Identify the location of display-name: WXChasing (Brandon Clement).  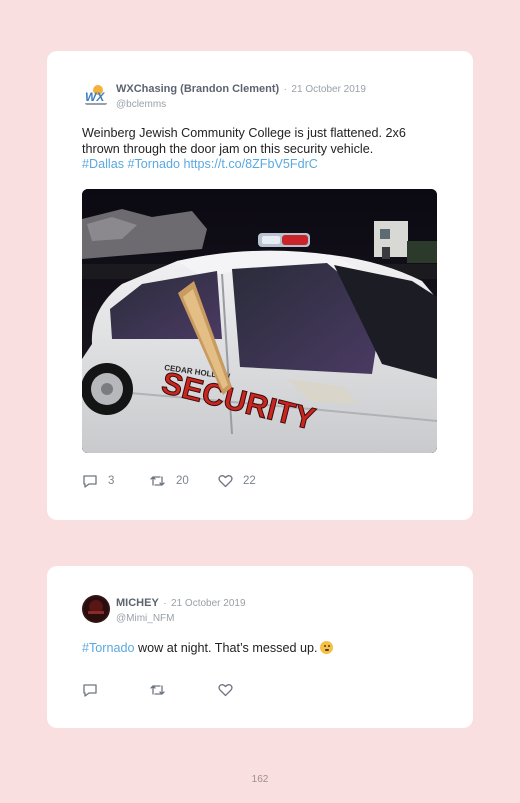
(197, 89).